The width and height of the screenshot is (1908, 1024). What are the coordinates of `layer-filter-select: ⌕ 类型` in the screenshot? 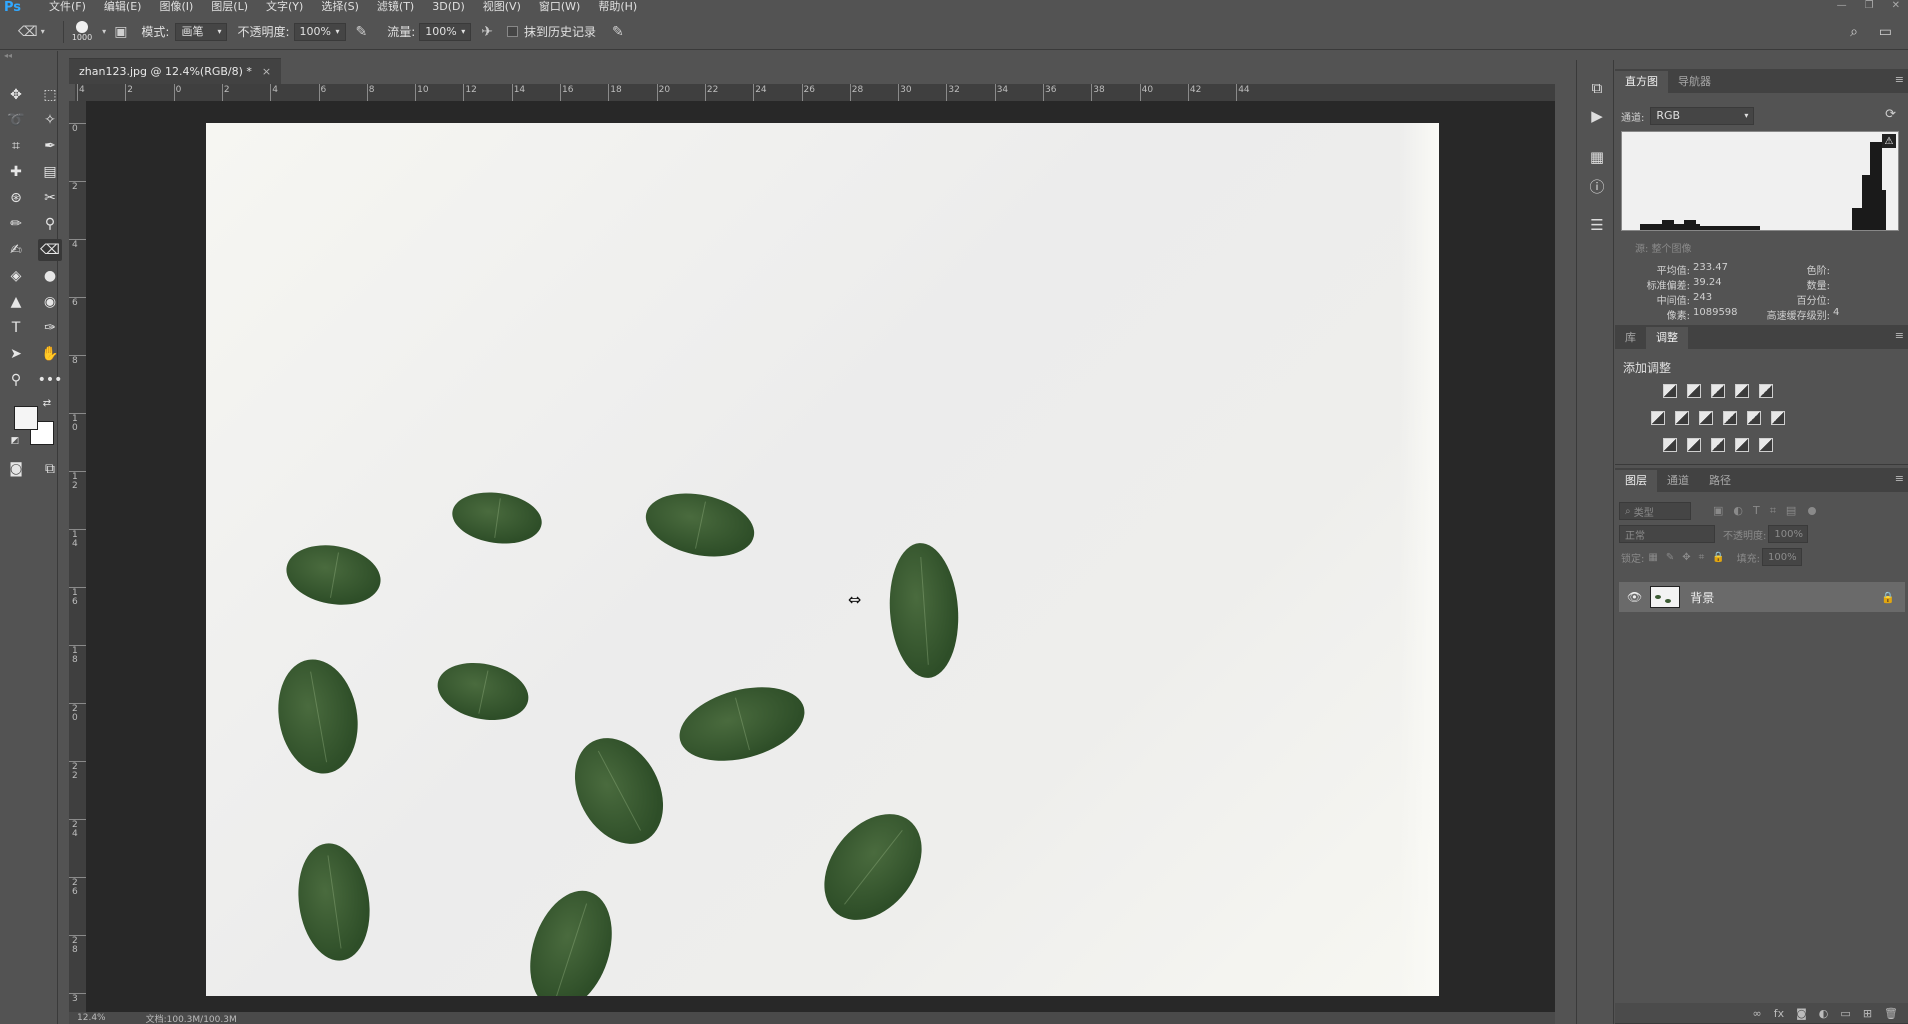 It's located at (1655, 511).